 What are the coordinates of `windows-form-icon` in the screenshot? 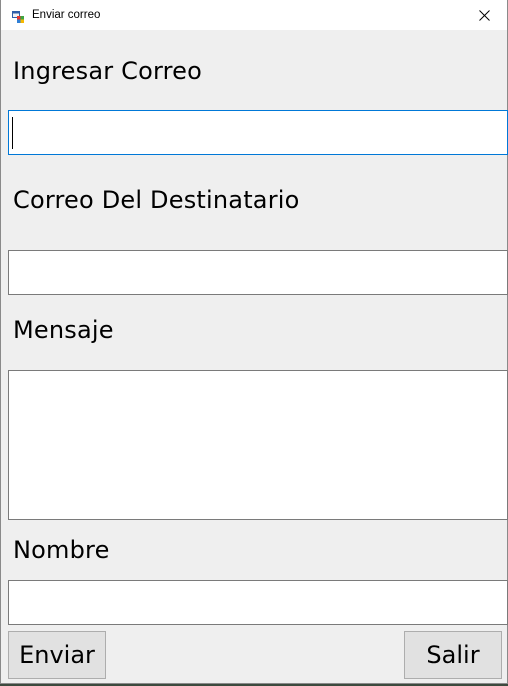 It's located at (18, 15).